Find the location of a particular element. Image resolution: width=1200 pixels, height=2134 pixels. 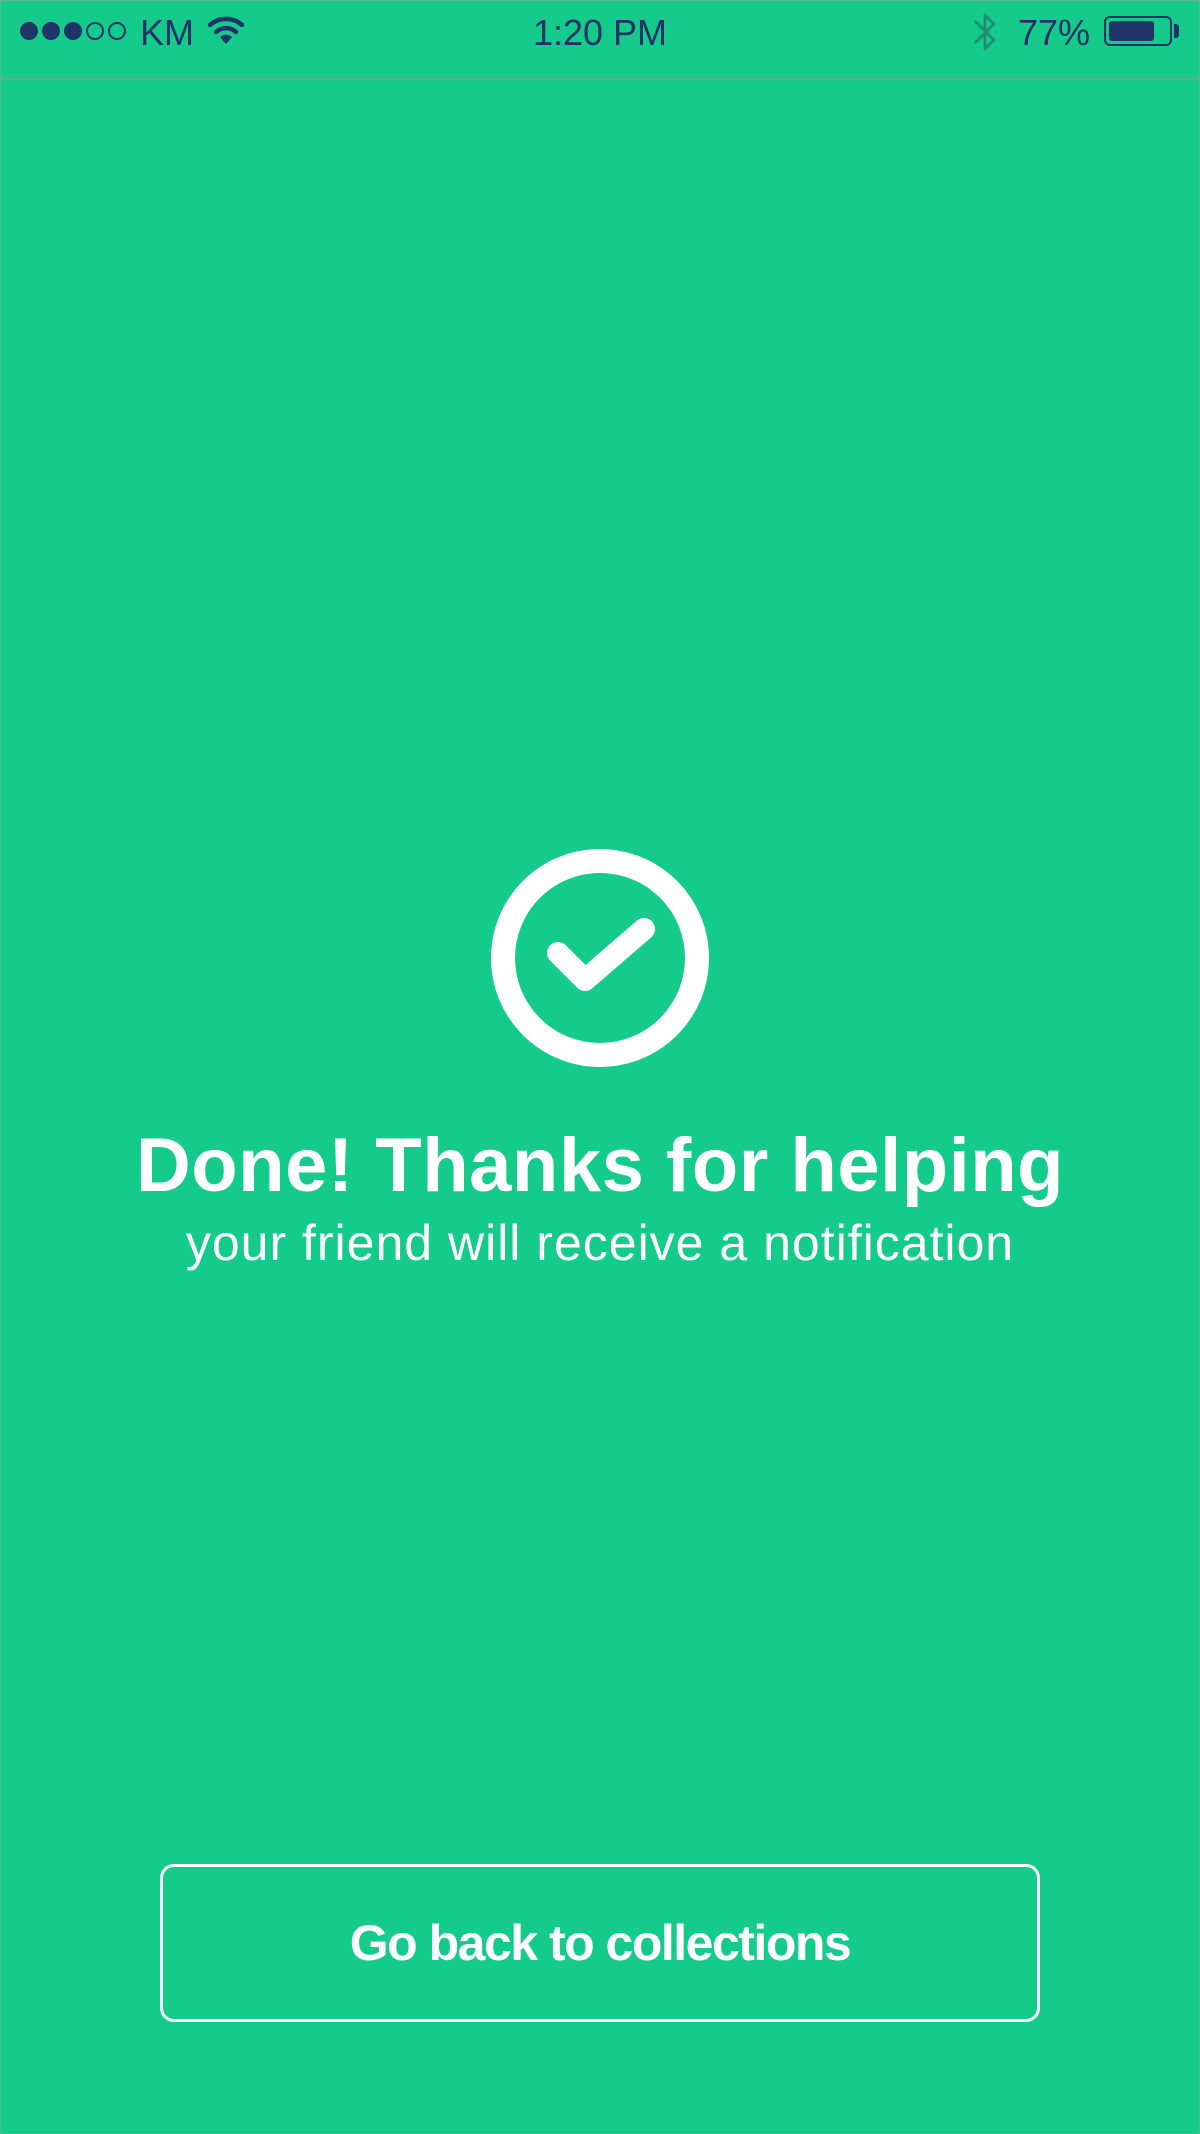

check-circle-icon is located at coordinates (600, 958).